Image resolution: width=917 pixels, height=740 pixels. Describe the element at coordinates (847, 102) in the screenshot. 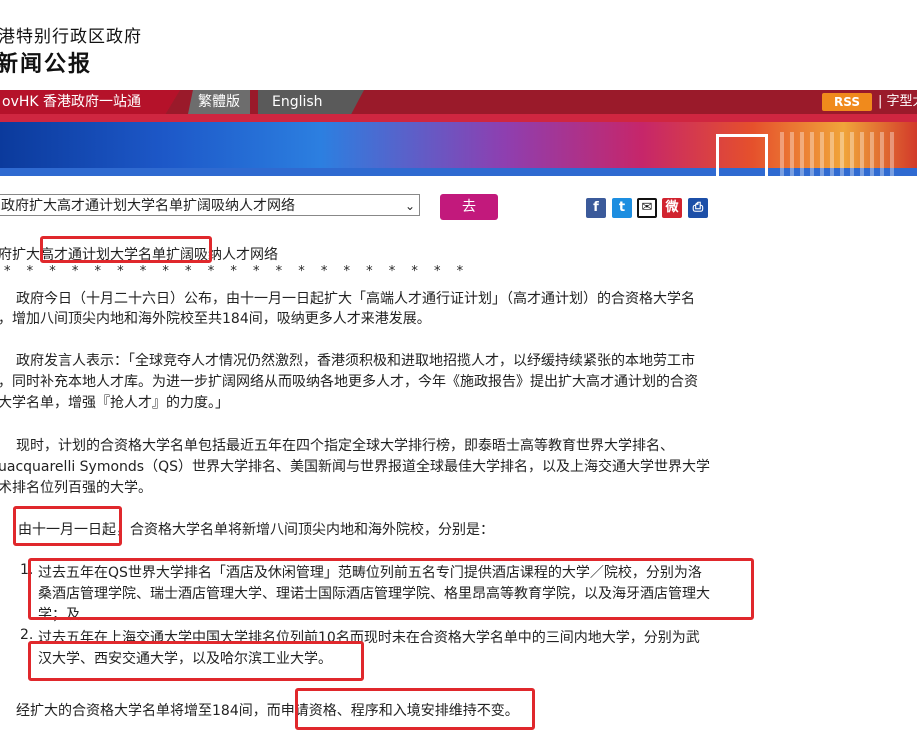

I see `rss-icon: RSS` at that location.